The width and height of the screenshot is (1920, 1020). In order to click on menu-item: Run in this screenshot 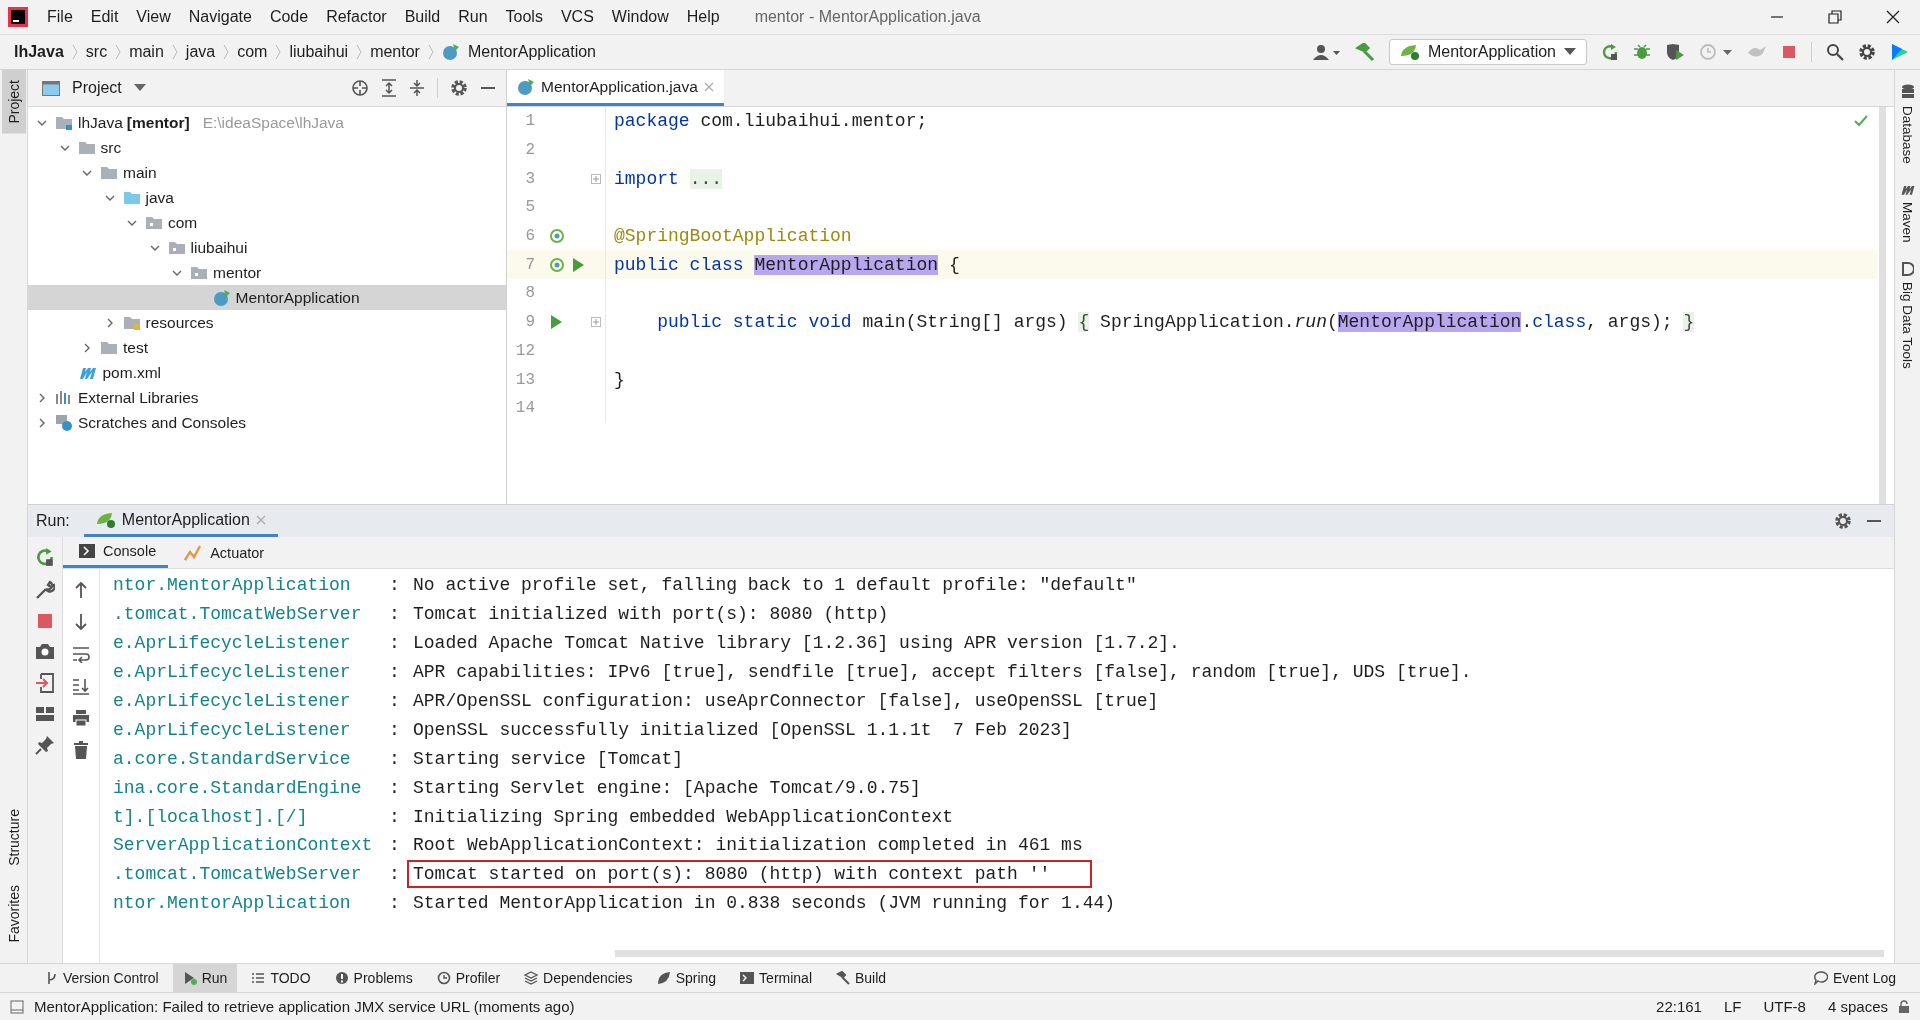, I will do `click(473, 17)`.